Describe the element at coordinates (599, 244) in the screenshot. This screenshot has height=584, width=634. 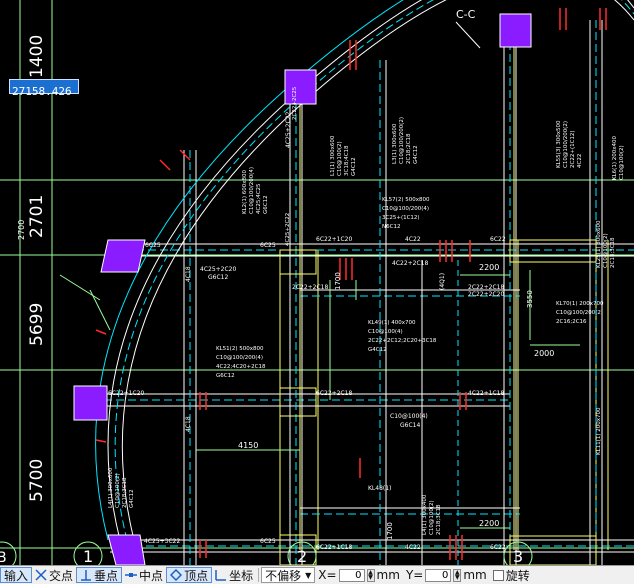
I see `svg-text: KL25(1) 300x600` at that location.